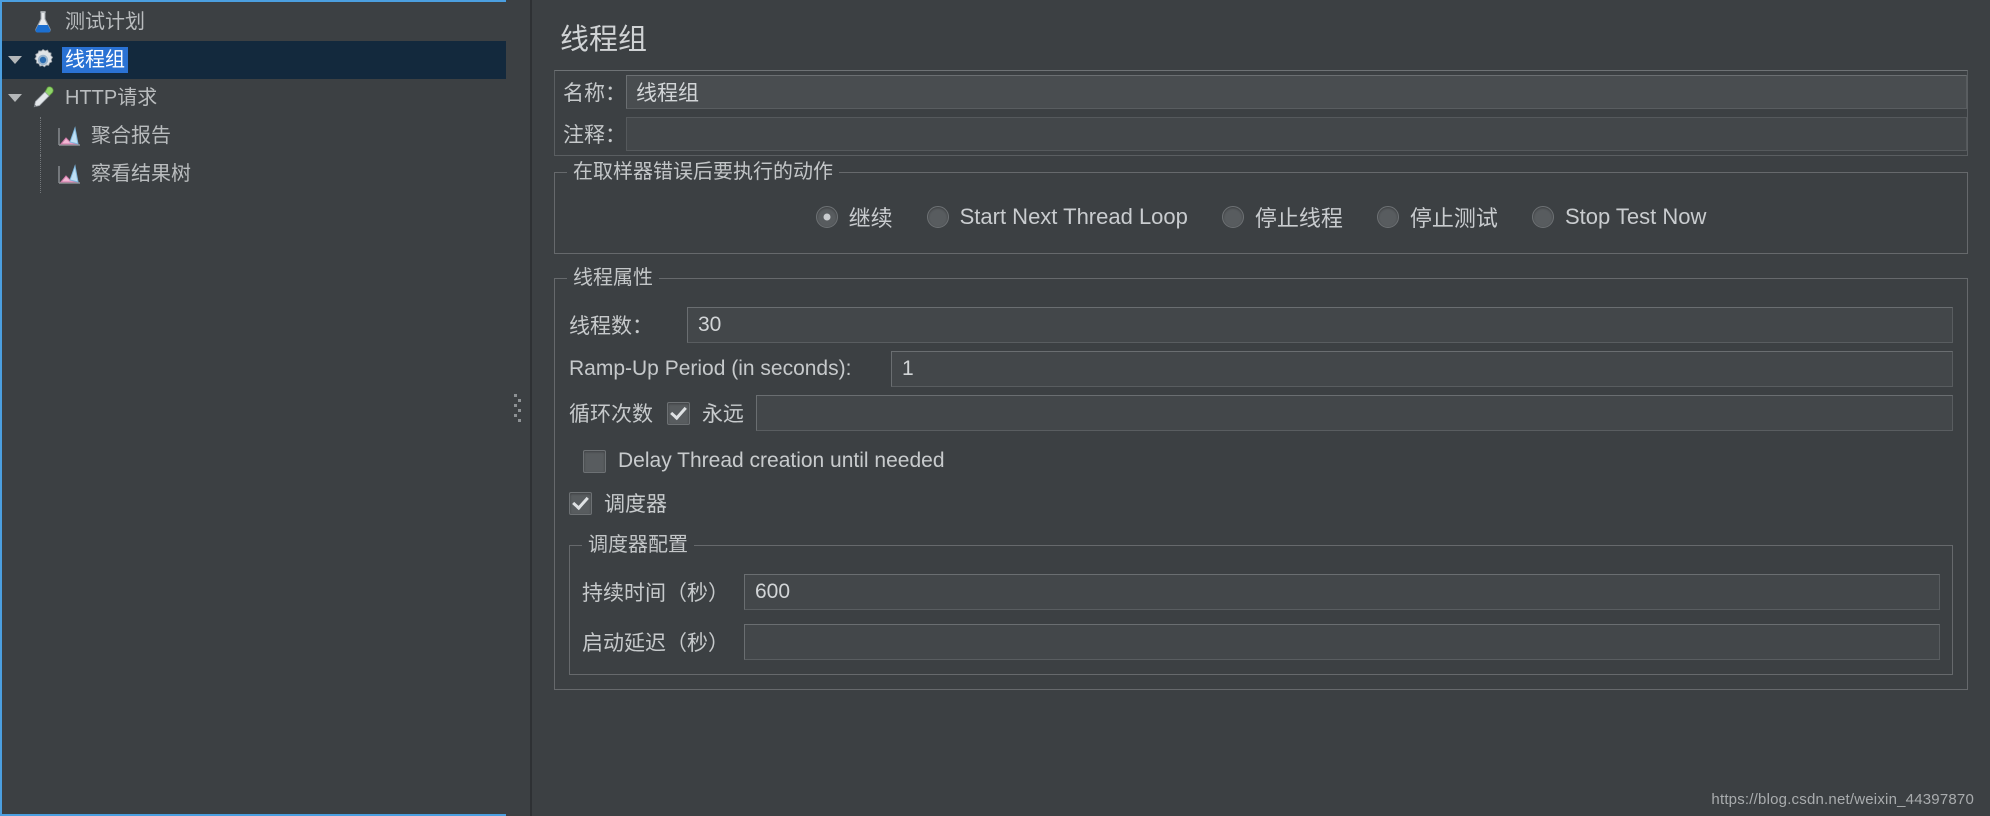 This screenshot has height=816, width=1990. I want to click on name-input: 线程组, so click(1296, 92).